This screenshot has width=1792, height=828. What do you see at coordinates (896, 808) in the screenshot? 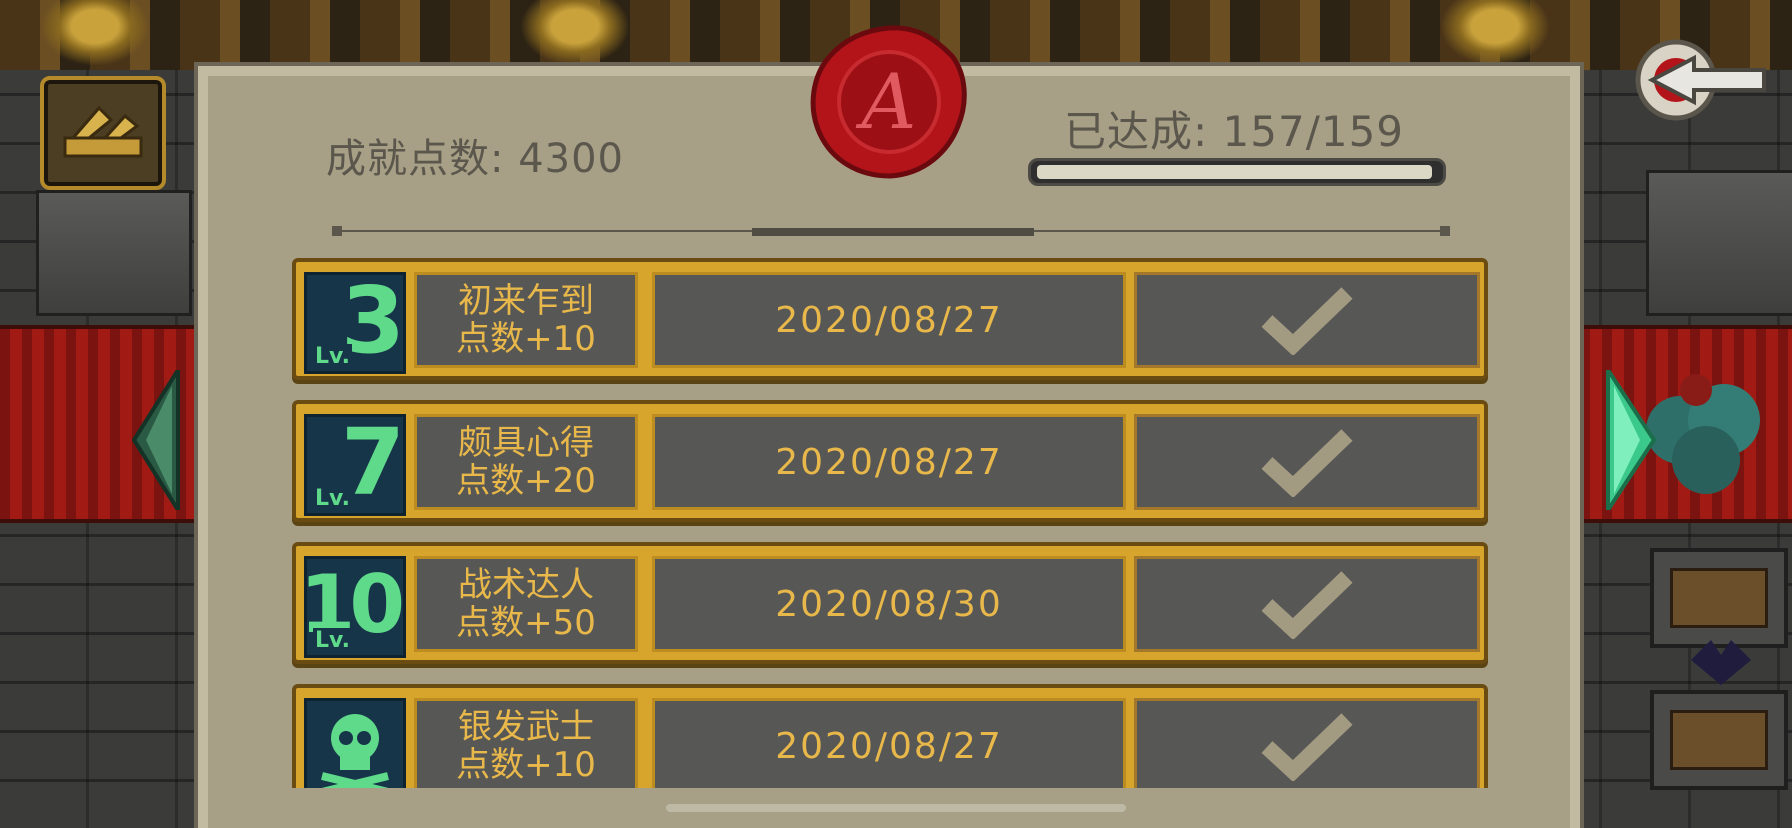
I see `home-indicator` at bounding box center [896, 808].